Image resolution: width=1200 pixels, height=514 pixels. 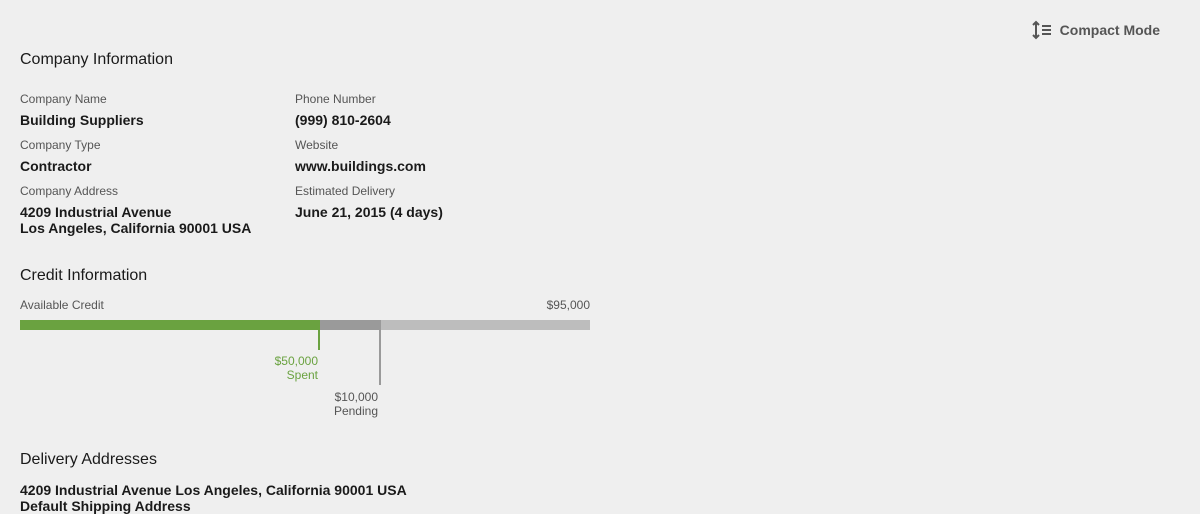 I want to click on spent-label: Spent, so click(x=302, y=375).